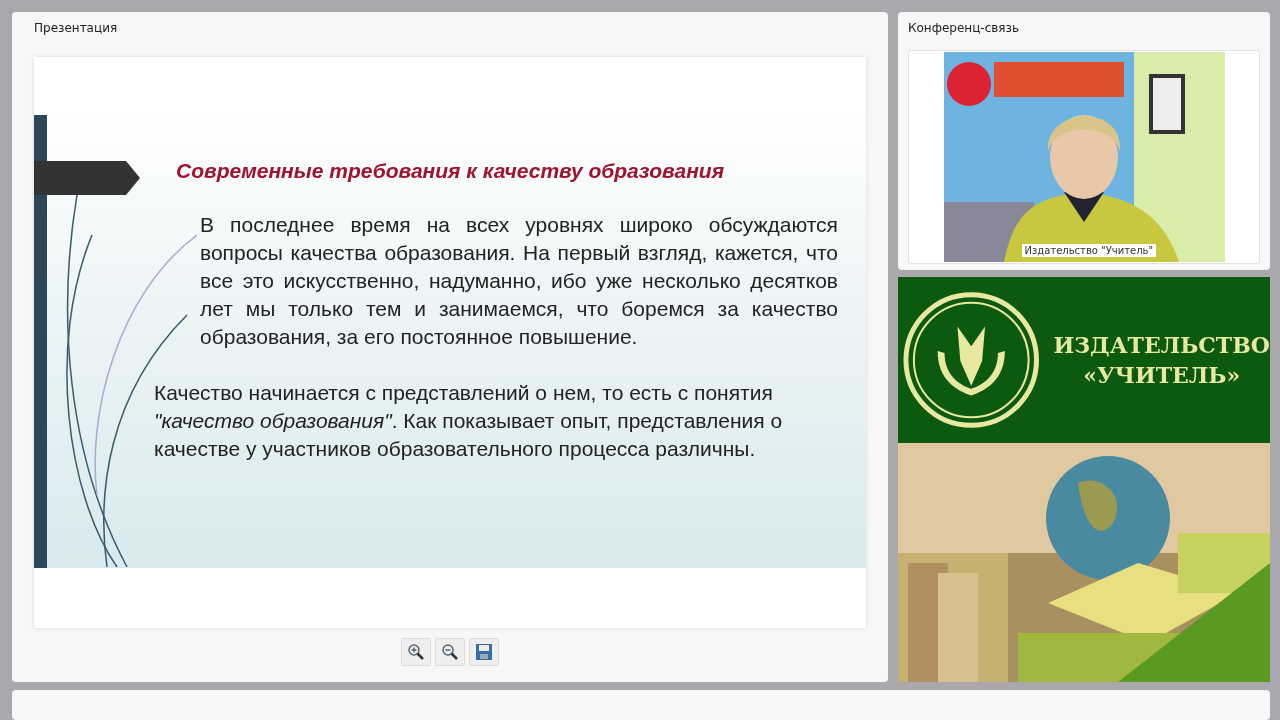 Image resolution: width=1280 pixels, height=720 pixels. I want to click on slide-paragraph: Качество начинается с представлений о нем, то есть с понятия "качество образования". Как показывает опыт, представления о качестве у участников образовательного процесса различны., so click(469, 421).